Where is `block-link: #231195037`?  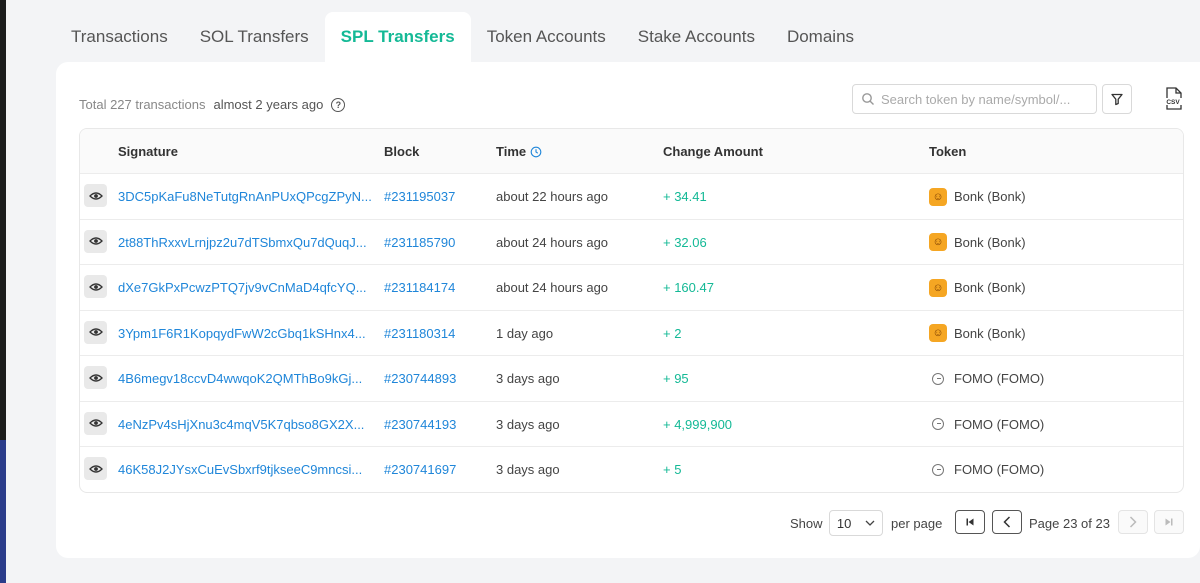
block-link: #231195037 is located at coordinates (419, 196).